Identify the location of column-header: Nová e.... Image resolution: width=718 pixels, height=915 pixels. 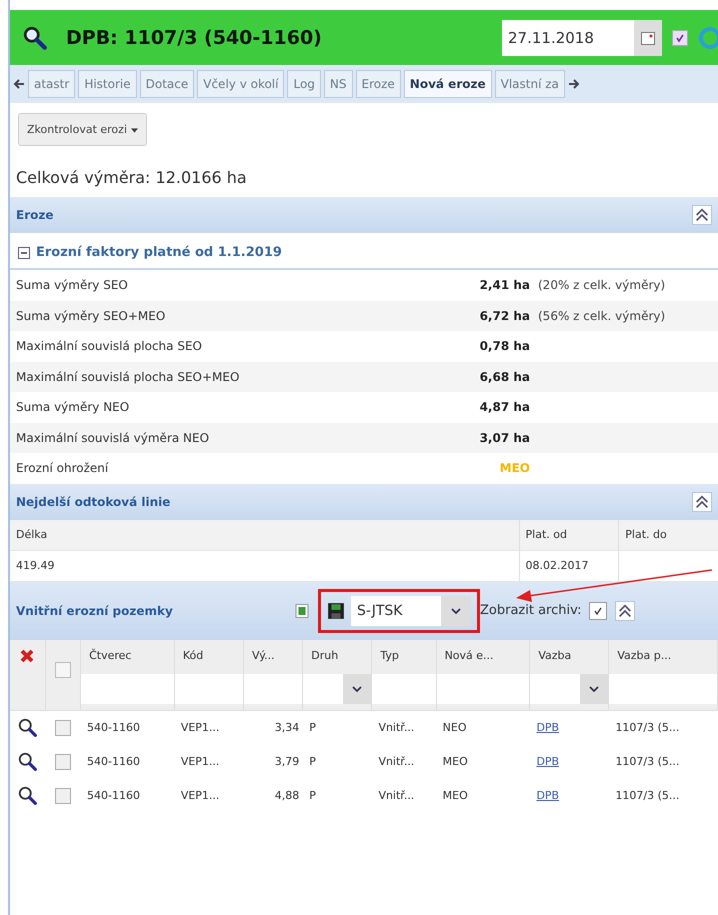
(483, 656).